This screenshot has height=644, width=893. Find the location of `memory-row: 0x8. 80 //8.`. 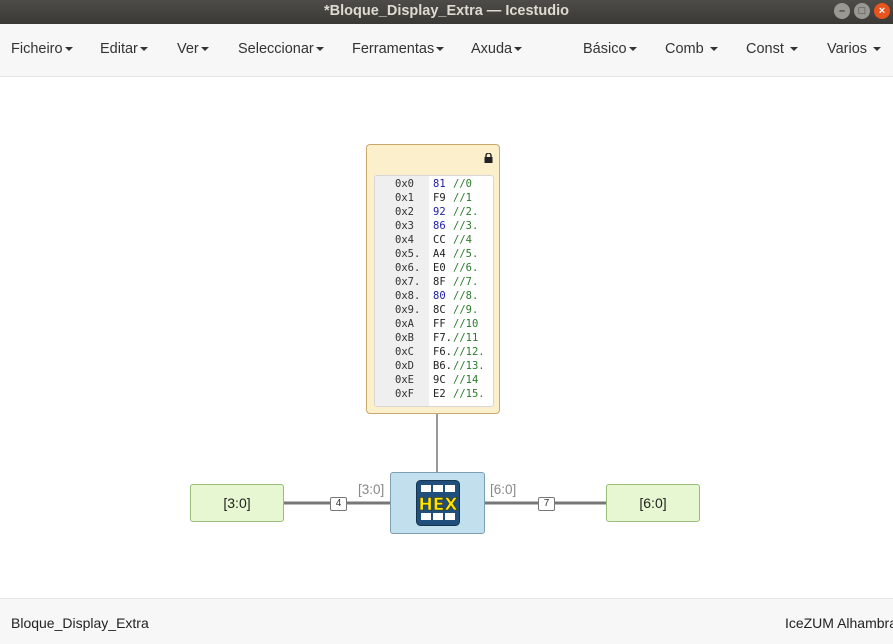

memory-row: 0x8. 80 //8. is located at coordinates (434, 296).